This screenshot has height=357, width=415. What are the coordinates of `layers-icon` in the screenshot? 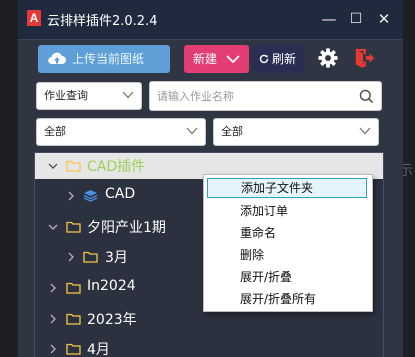 It's located at (90, 196).